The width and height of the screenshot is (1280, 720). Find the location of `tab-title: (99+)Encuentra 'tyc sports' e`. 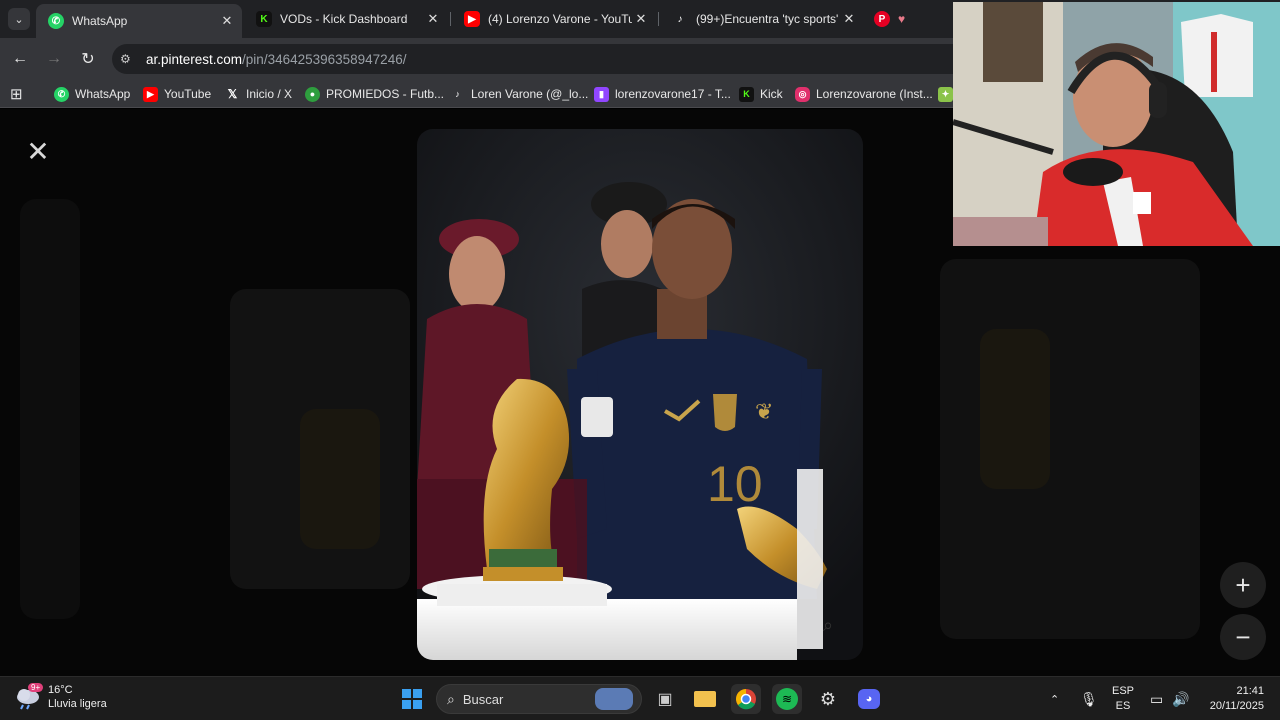

tab-title: (99+)Encuentra 'tyc sports' e is located at coordinates (768, 19).